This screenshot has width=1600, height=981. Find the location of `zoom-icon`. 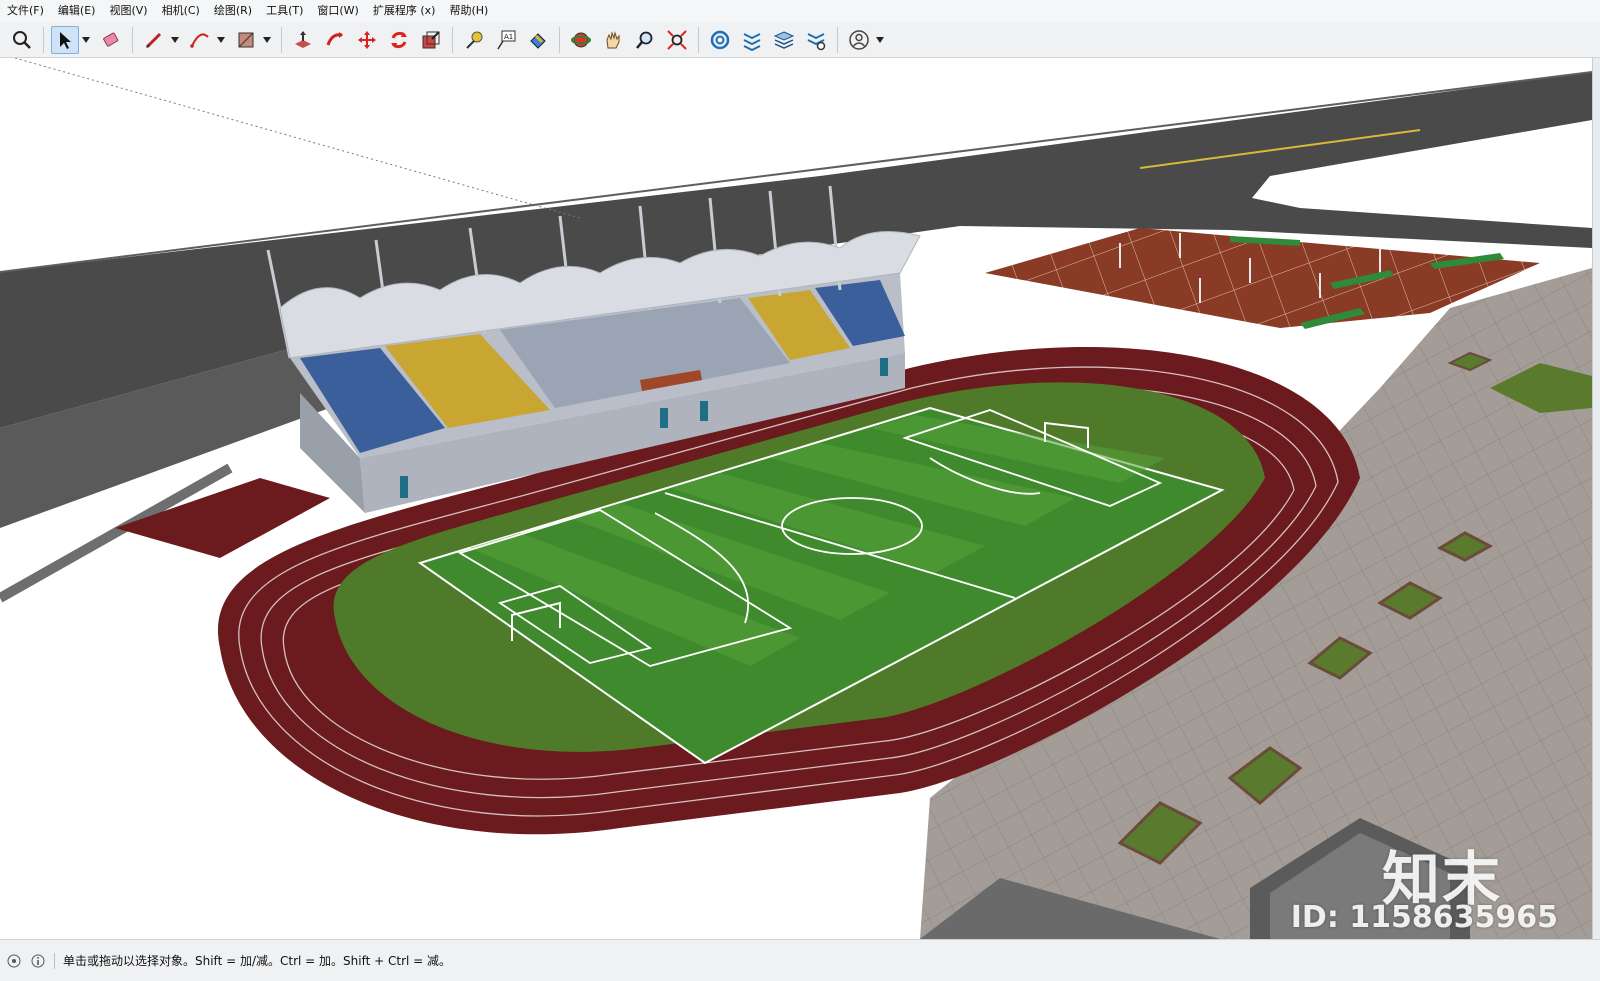

zoom-icon is located at coordinates (645, 40).